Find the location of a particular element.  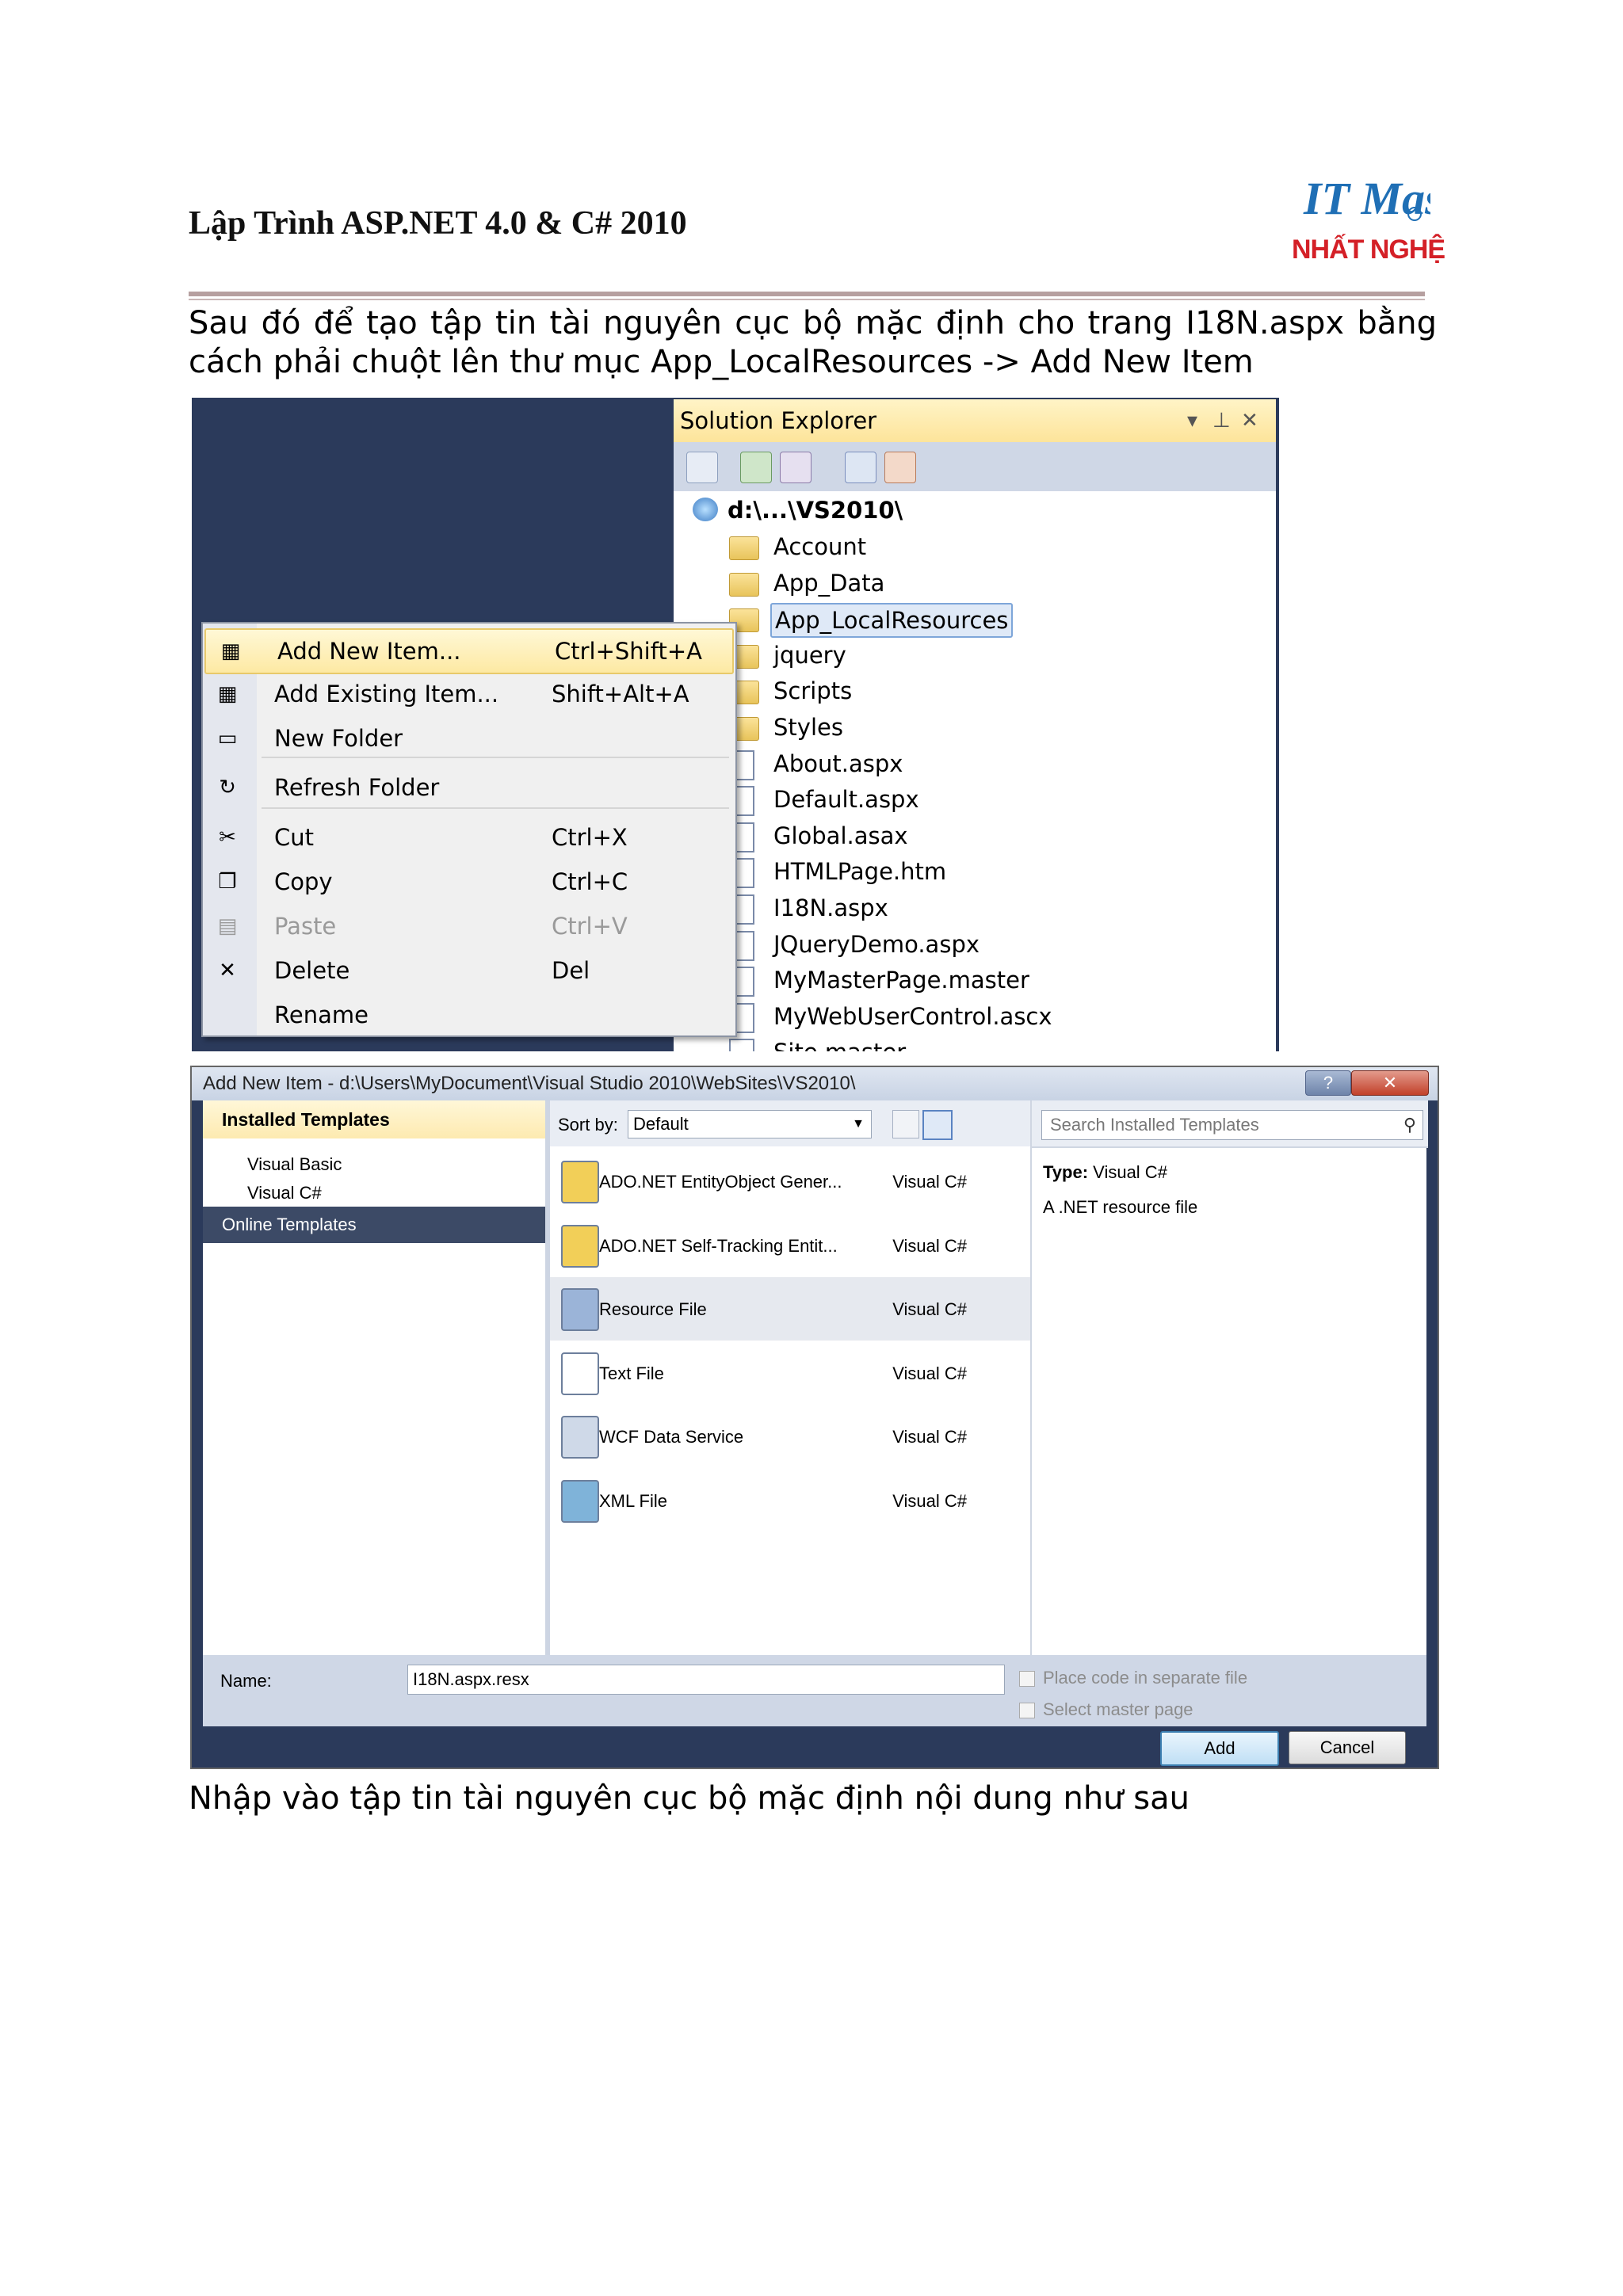

context-menu-shortcut: Ctrl+Shift+A is located at coordinates (628, 651).